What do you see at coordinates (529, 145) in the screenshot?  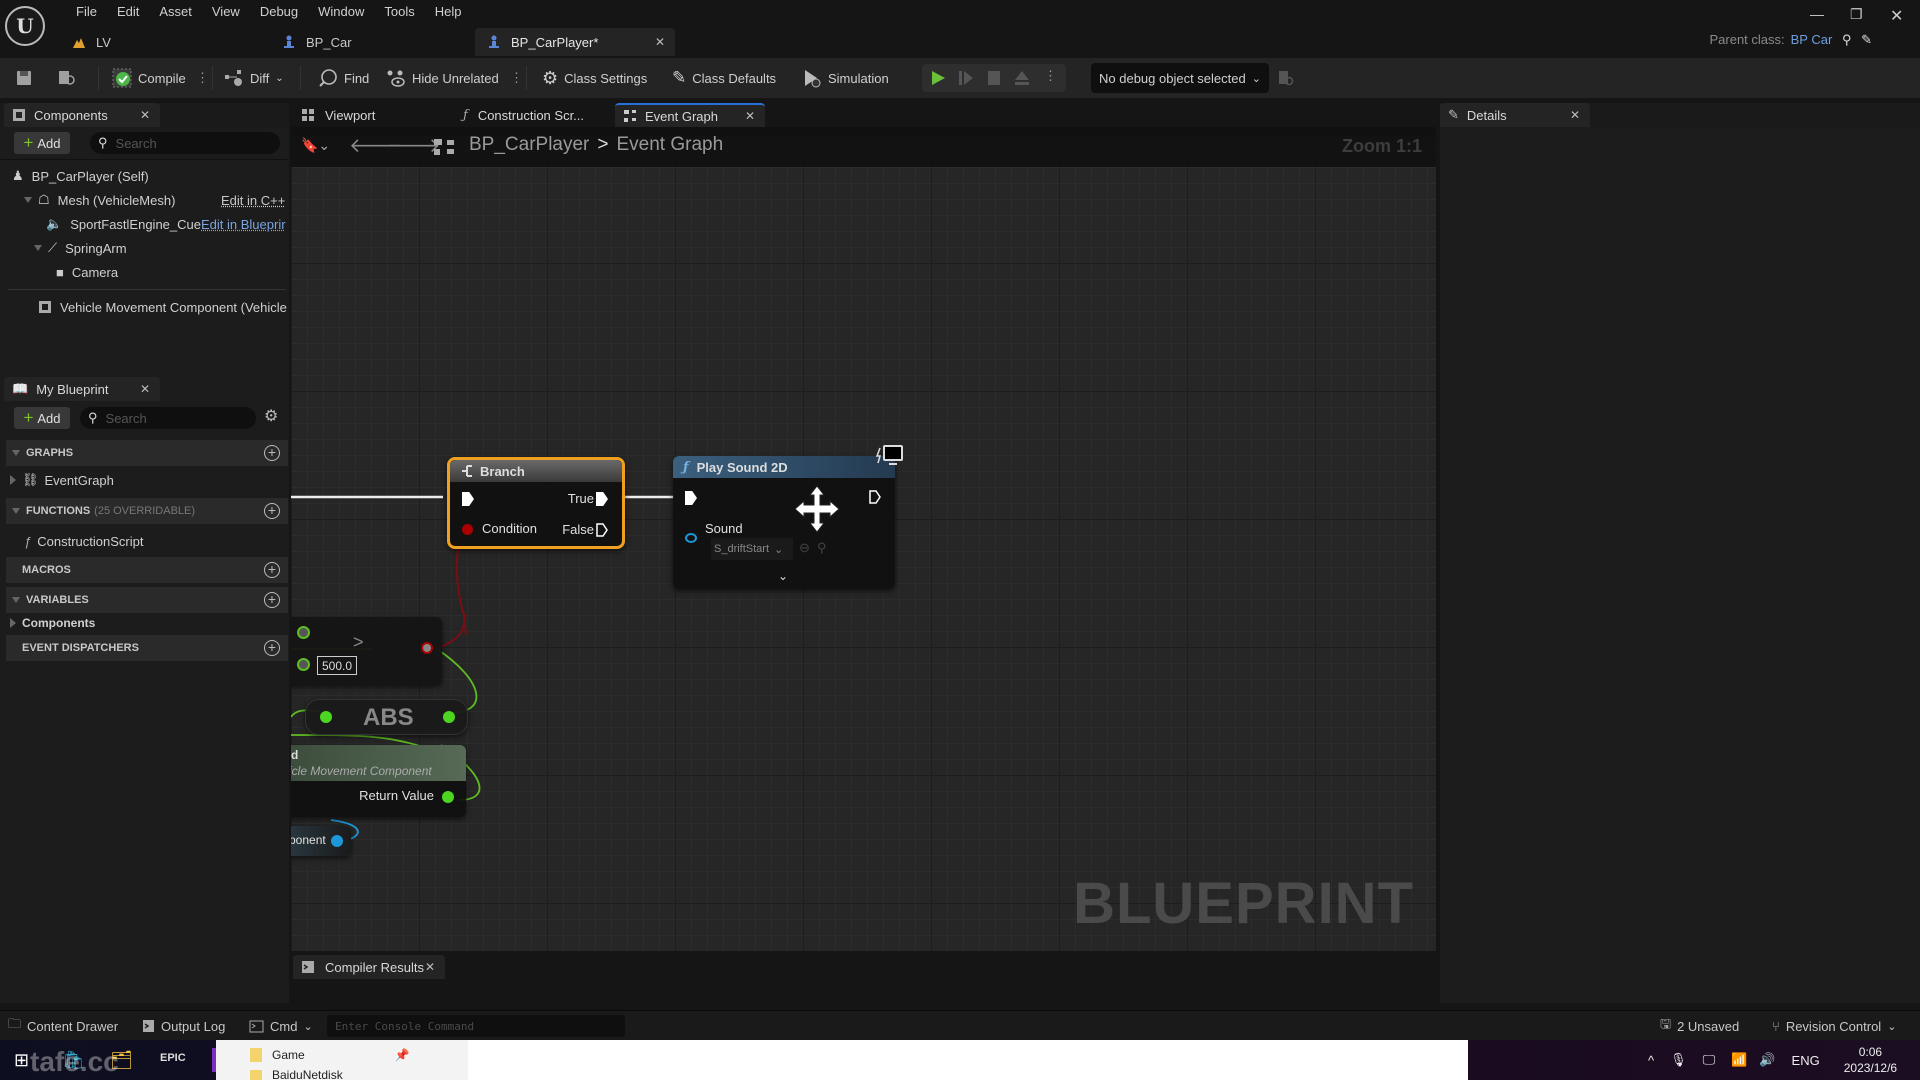 I see `breadcrumb-root: BP_CarPlayer` at bounding box center [529, 145].